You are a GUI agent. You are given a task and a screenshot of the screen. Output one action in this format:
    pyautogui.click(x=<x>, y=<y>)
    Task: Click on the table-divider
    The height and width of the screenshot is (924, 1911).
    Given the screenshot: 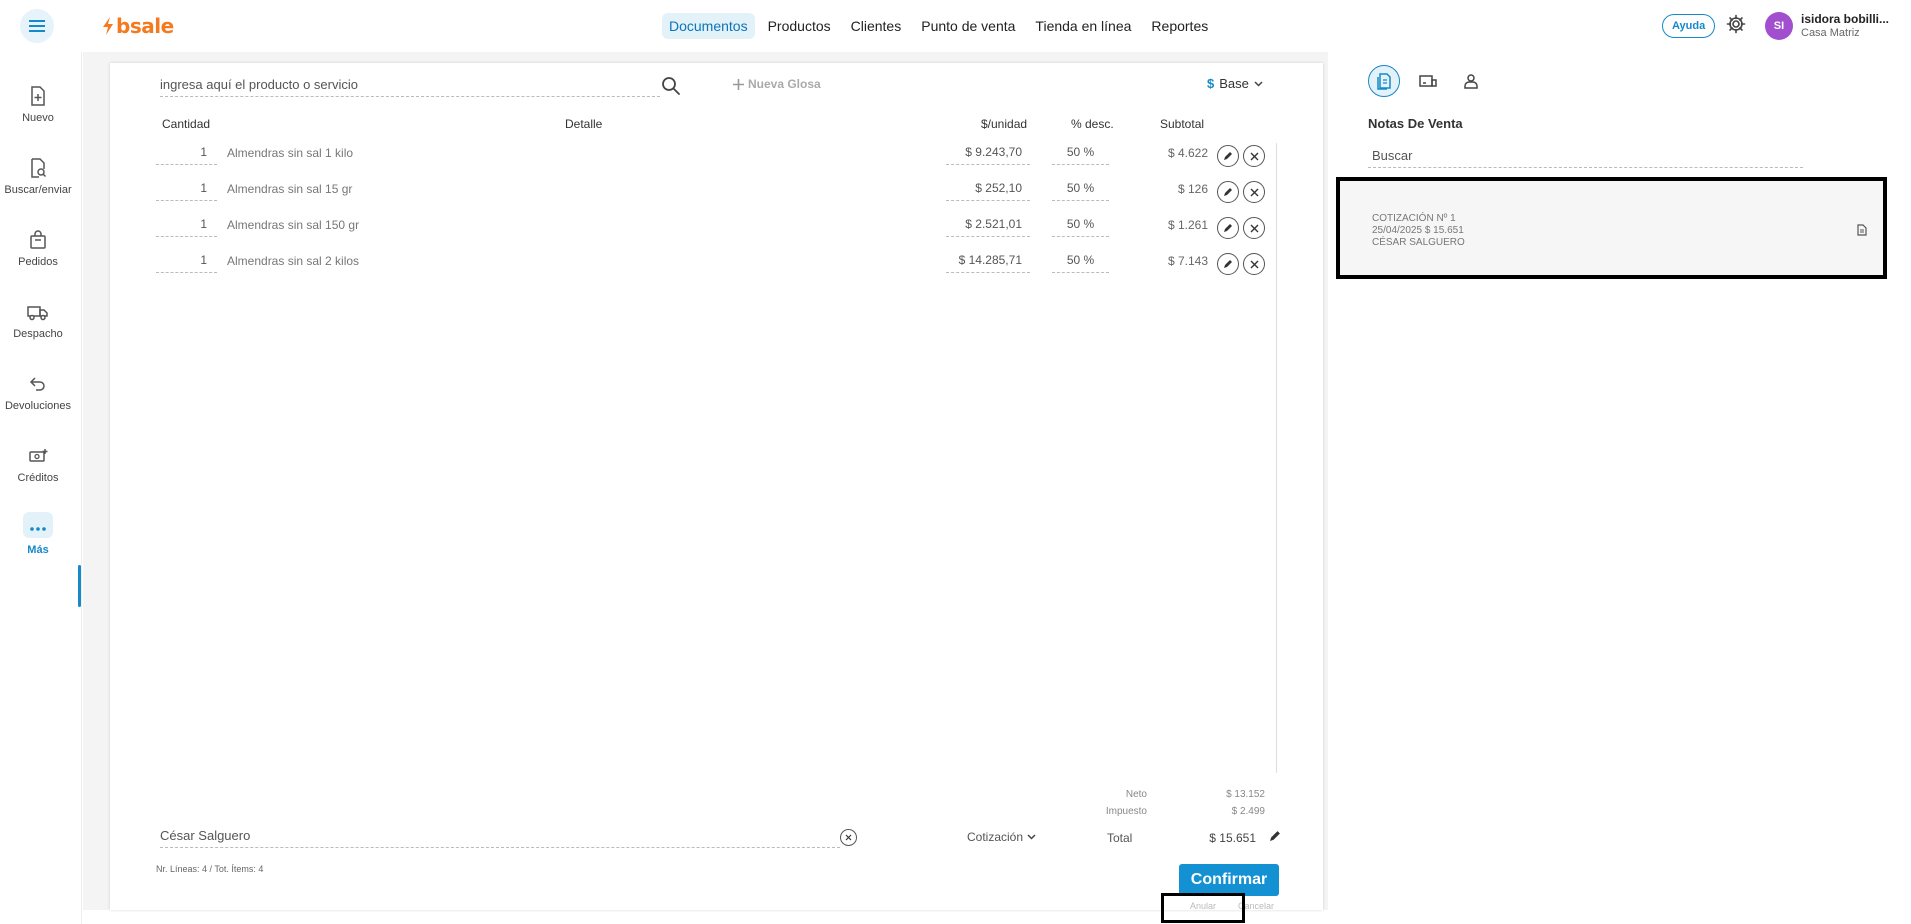 What is the action you would take?
    pyautogui.click(x=1276, y=458)
    